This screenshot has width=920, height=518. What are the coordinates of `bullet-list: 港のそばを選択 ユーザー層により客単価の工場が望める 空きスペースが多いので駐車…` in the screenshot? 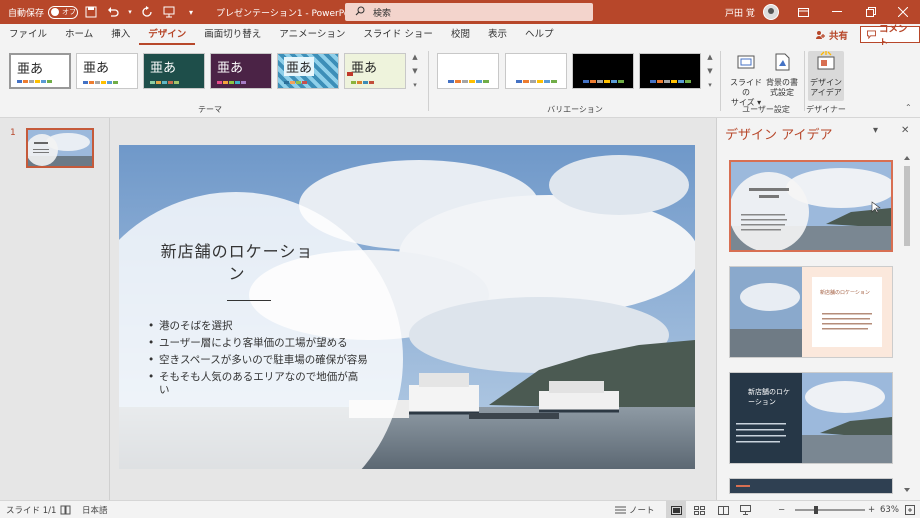 It's located at (257, 360).